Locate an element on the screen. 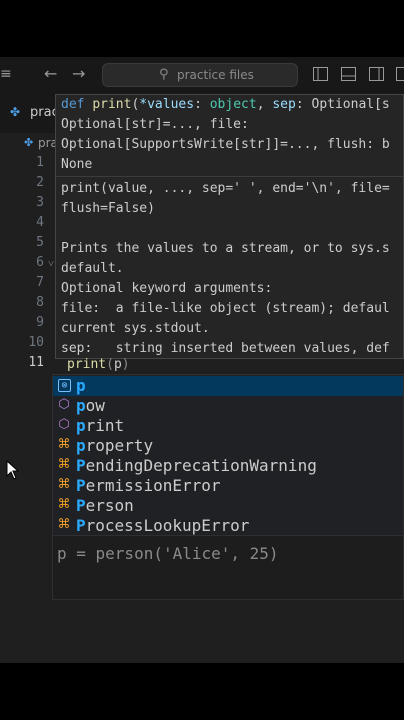 Image resolution: width=404 pixels, height=720 pixels. title-bar: ≡ ← → ⚲ practice files is located at coordinates (202, 75).